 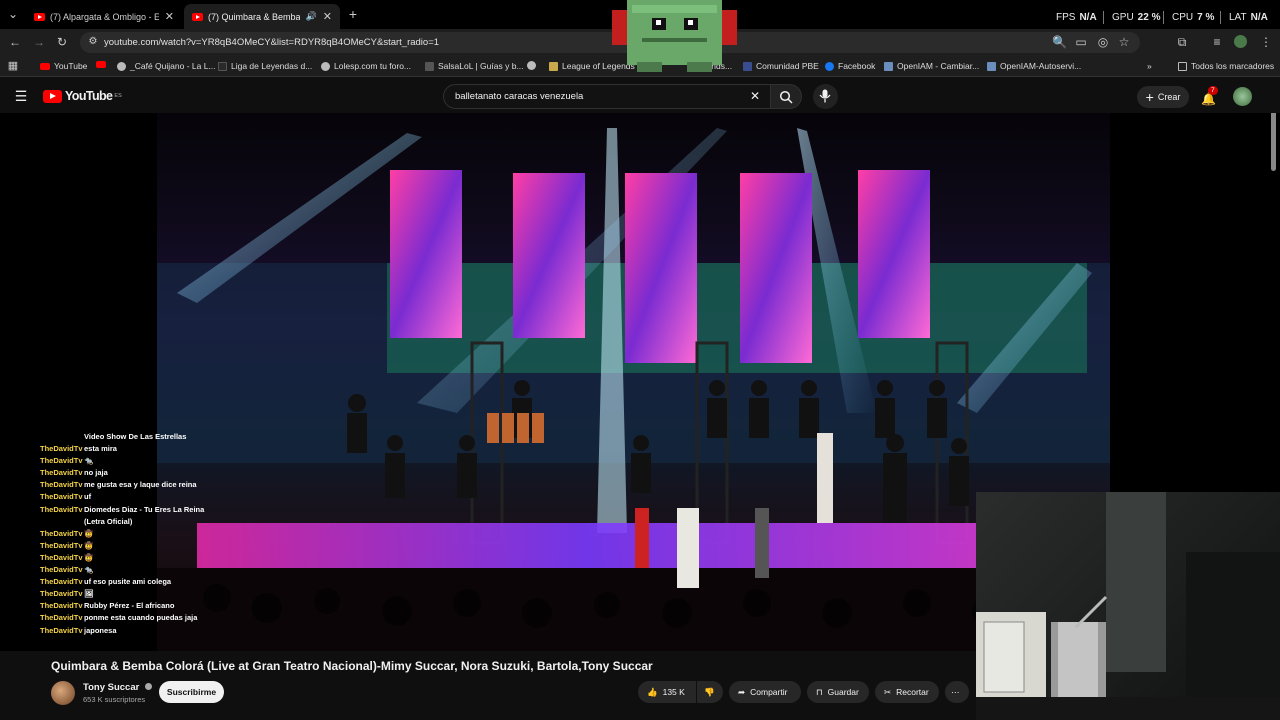 What do you see at coordinates (89, 96) in the screenshot?
I see `logo-text: YouTube` at bounding box center [89, 96].